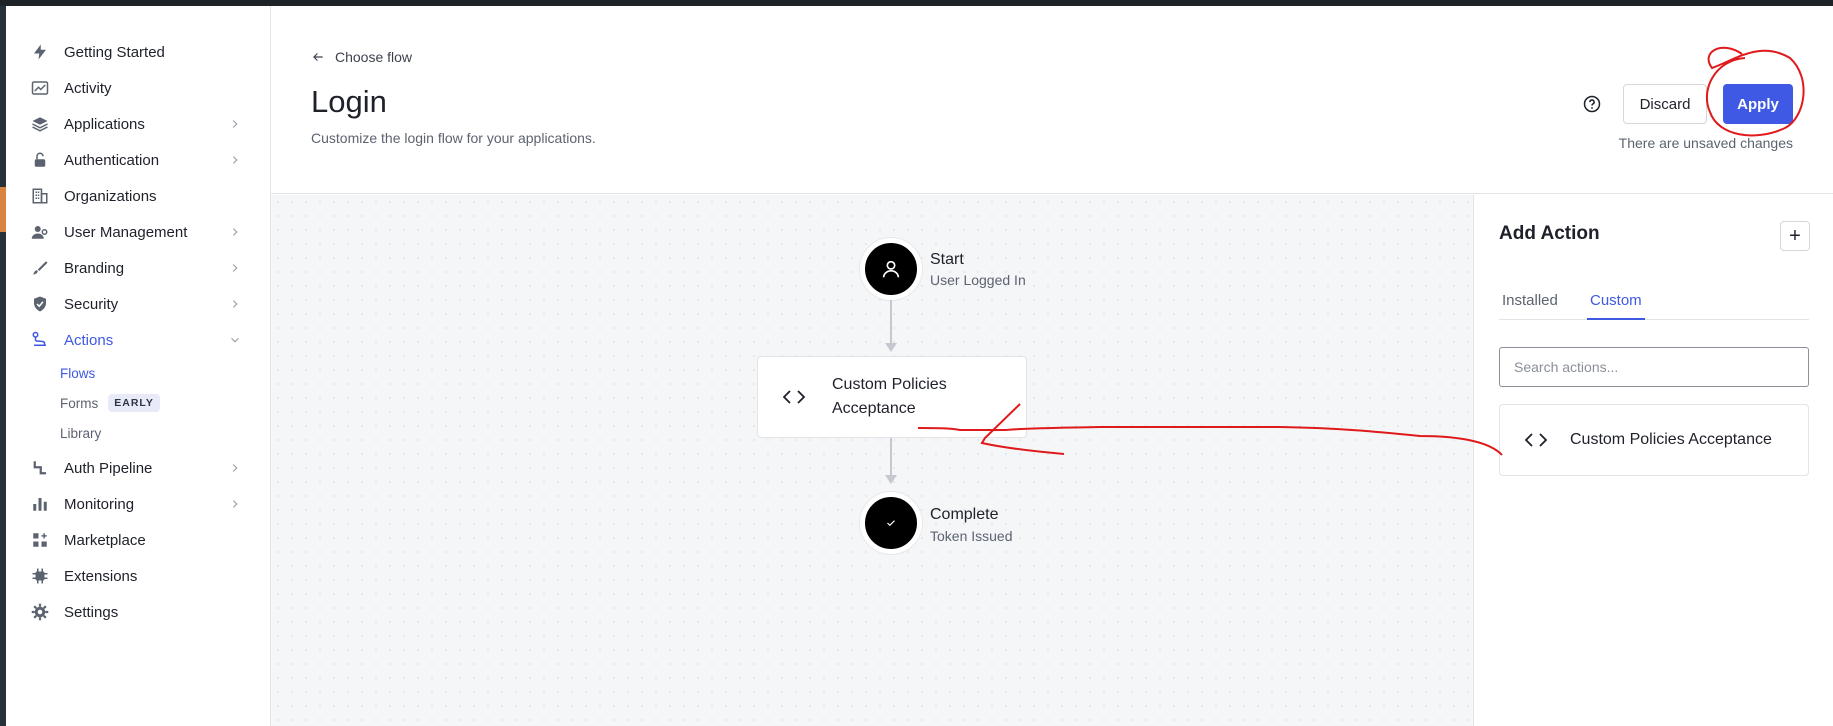 The width and height of the screenshot is (1833, 726). I want to click on layers-icon, so click(40, 124).